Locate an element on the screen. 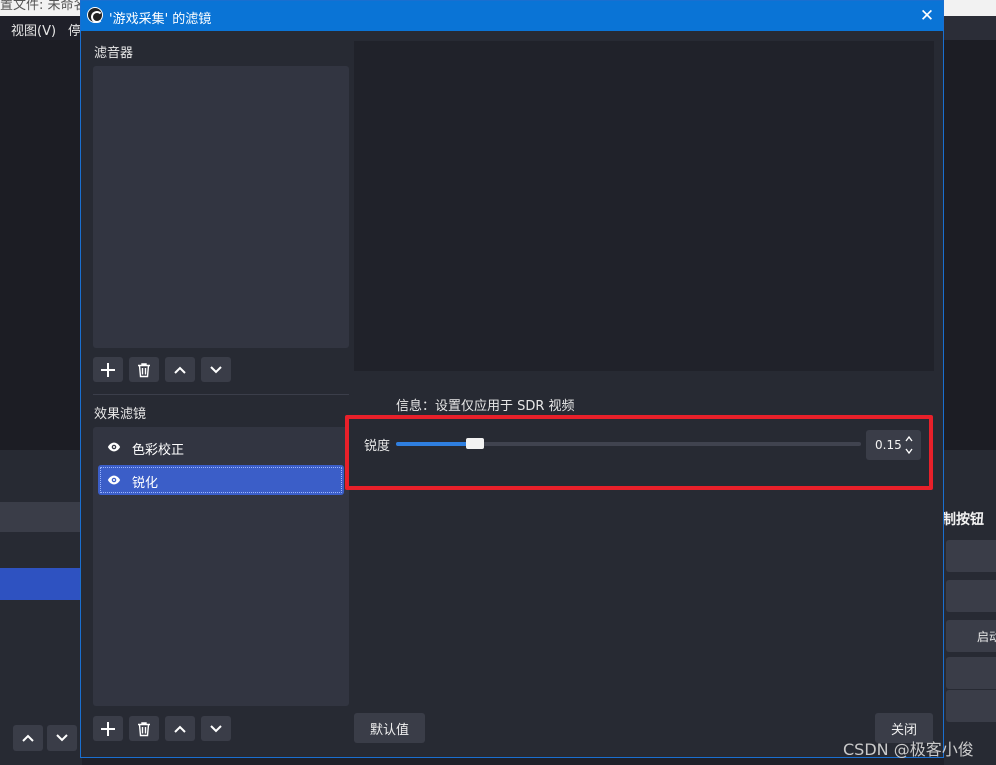 Image resolution: width=996 pixels, height=765 pixels. scenes-dock is located at coordinates (41, 607).